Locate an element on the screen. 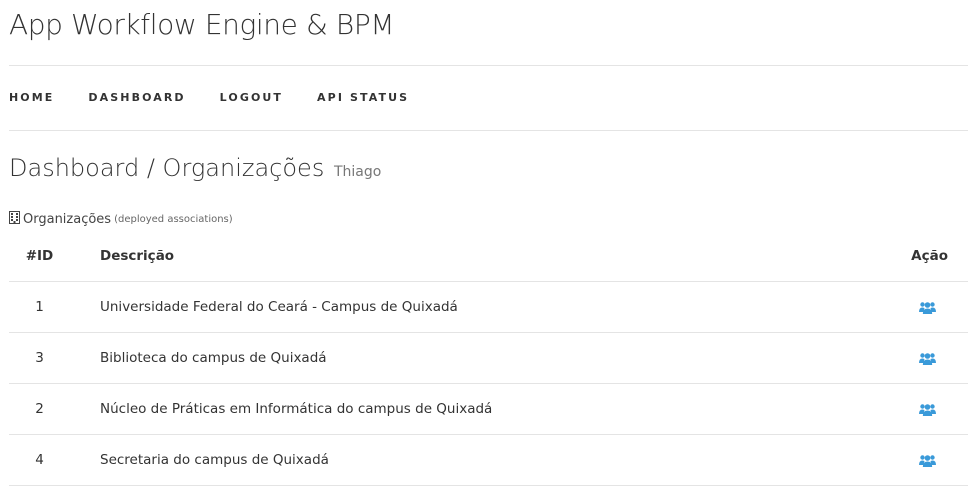 Image resolution: width=977 pixels, height=486 pixels. building-icon is located at coordinates (14, 219).